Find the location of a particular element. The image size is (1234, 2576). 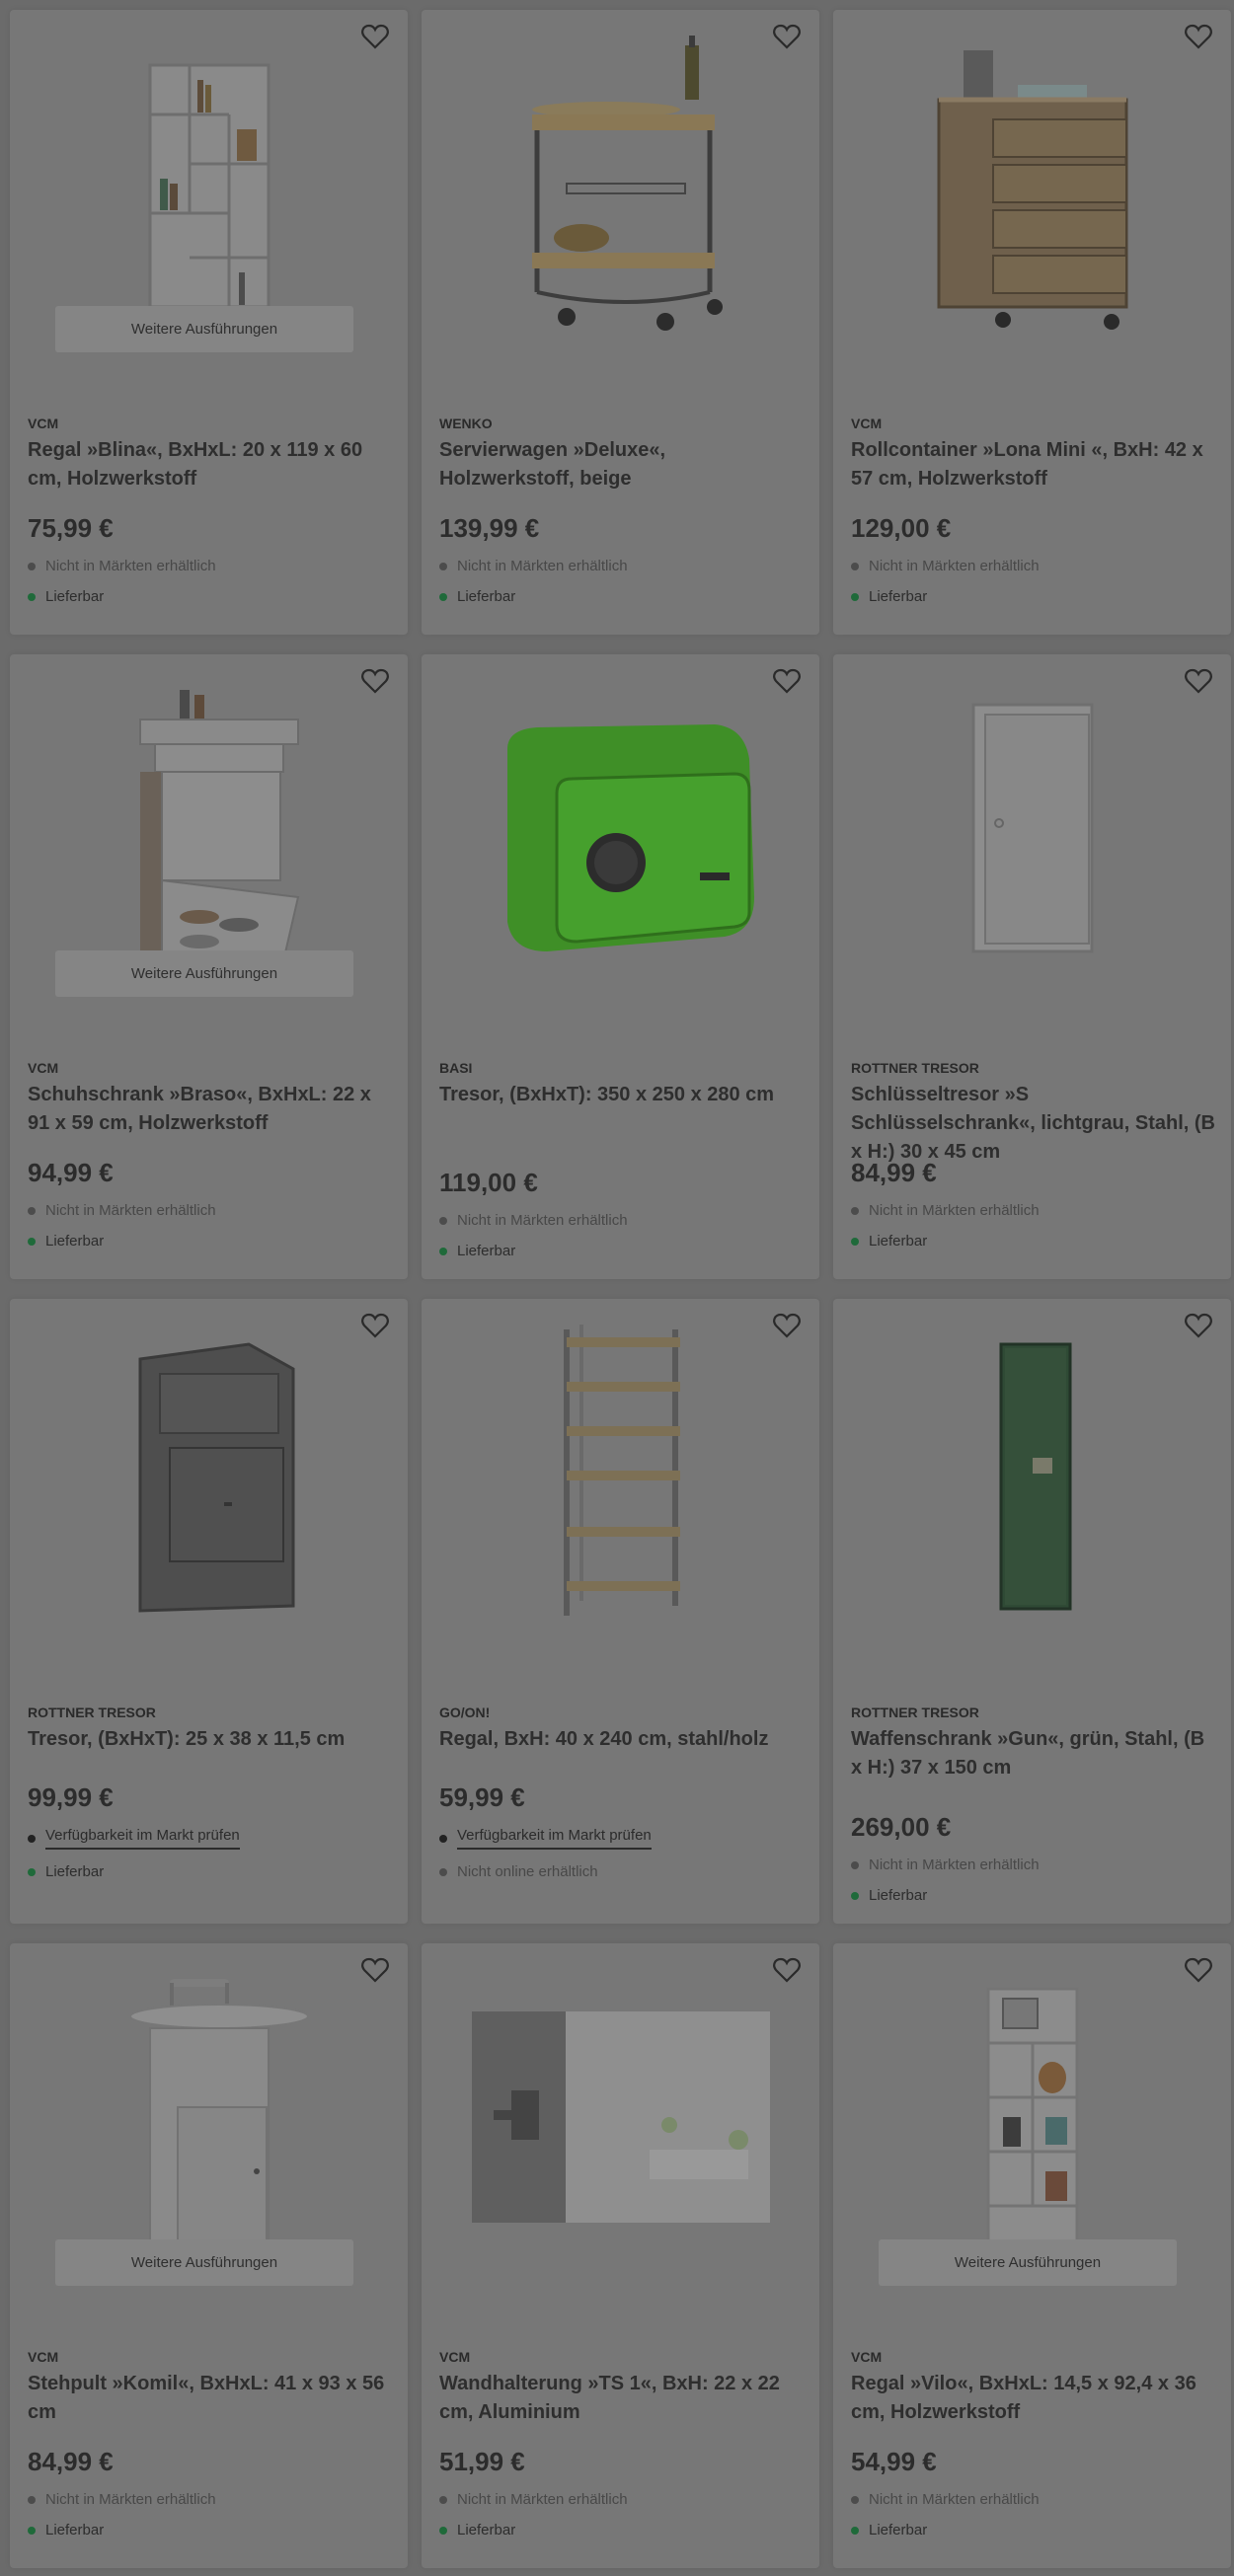

green-safe-image is located at coordinates (620, 828).